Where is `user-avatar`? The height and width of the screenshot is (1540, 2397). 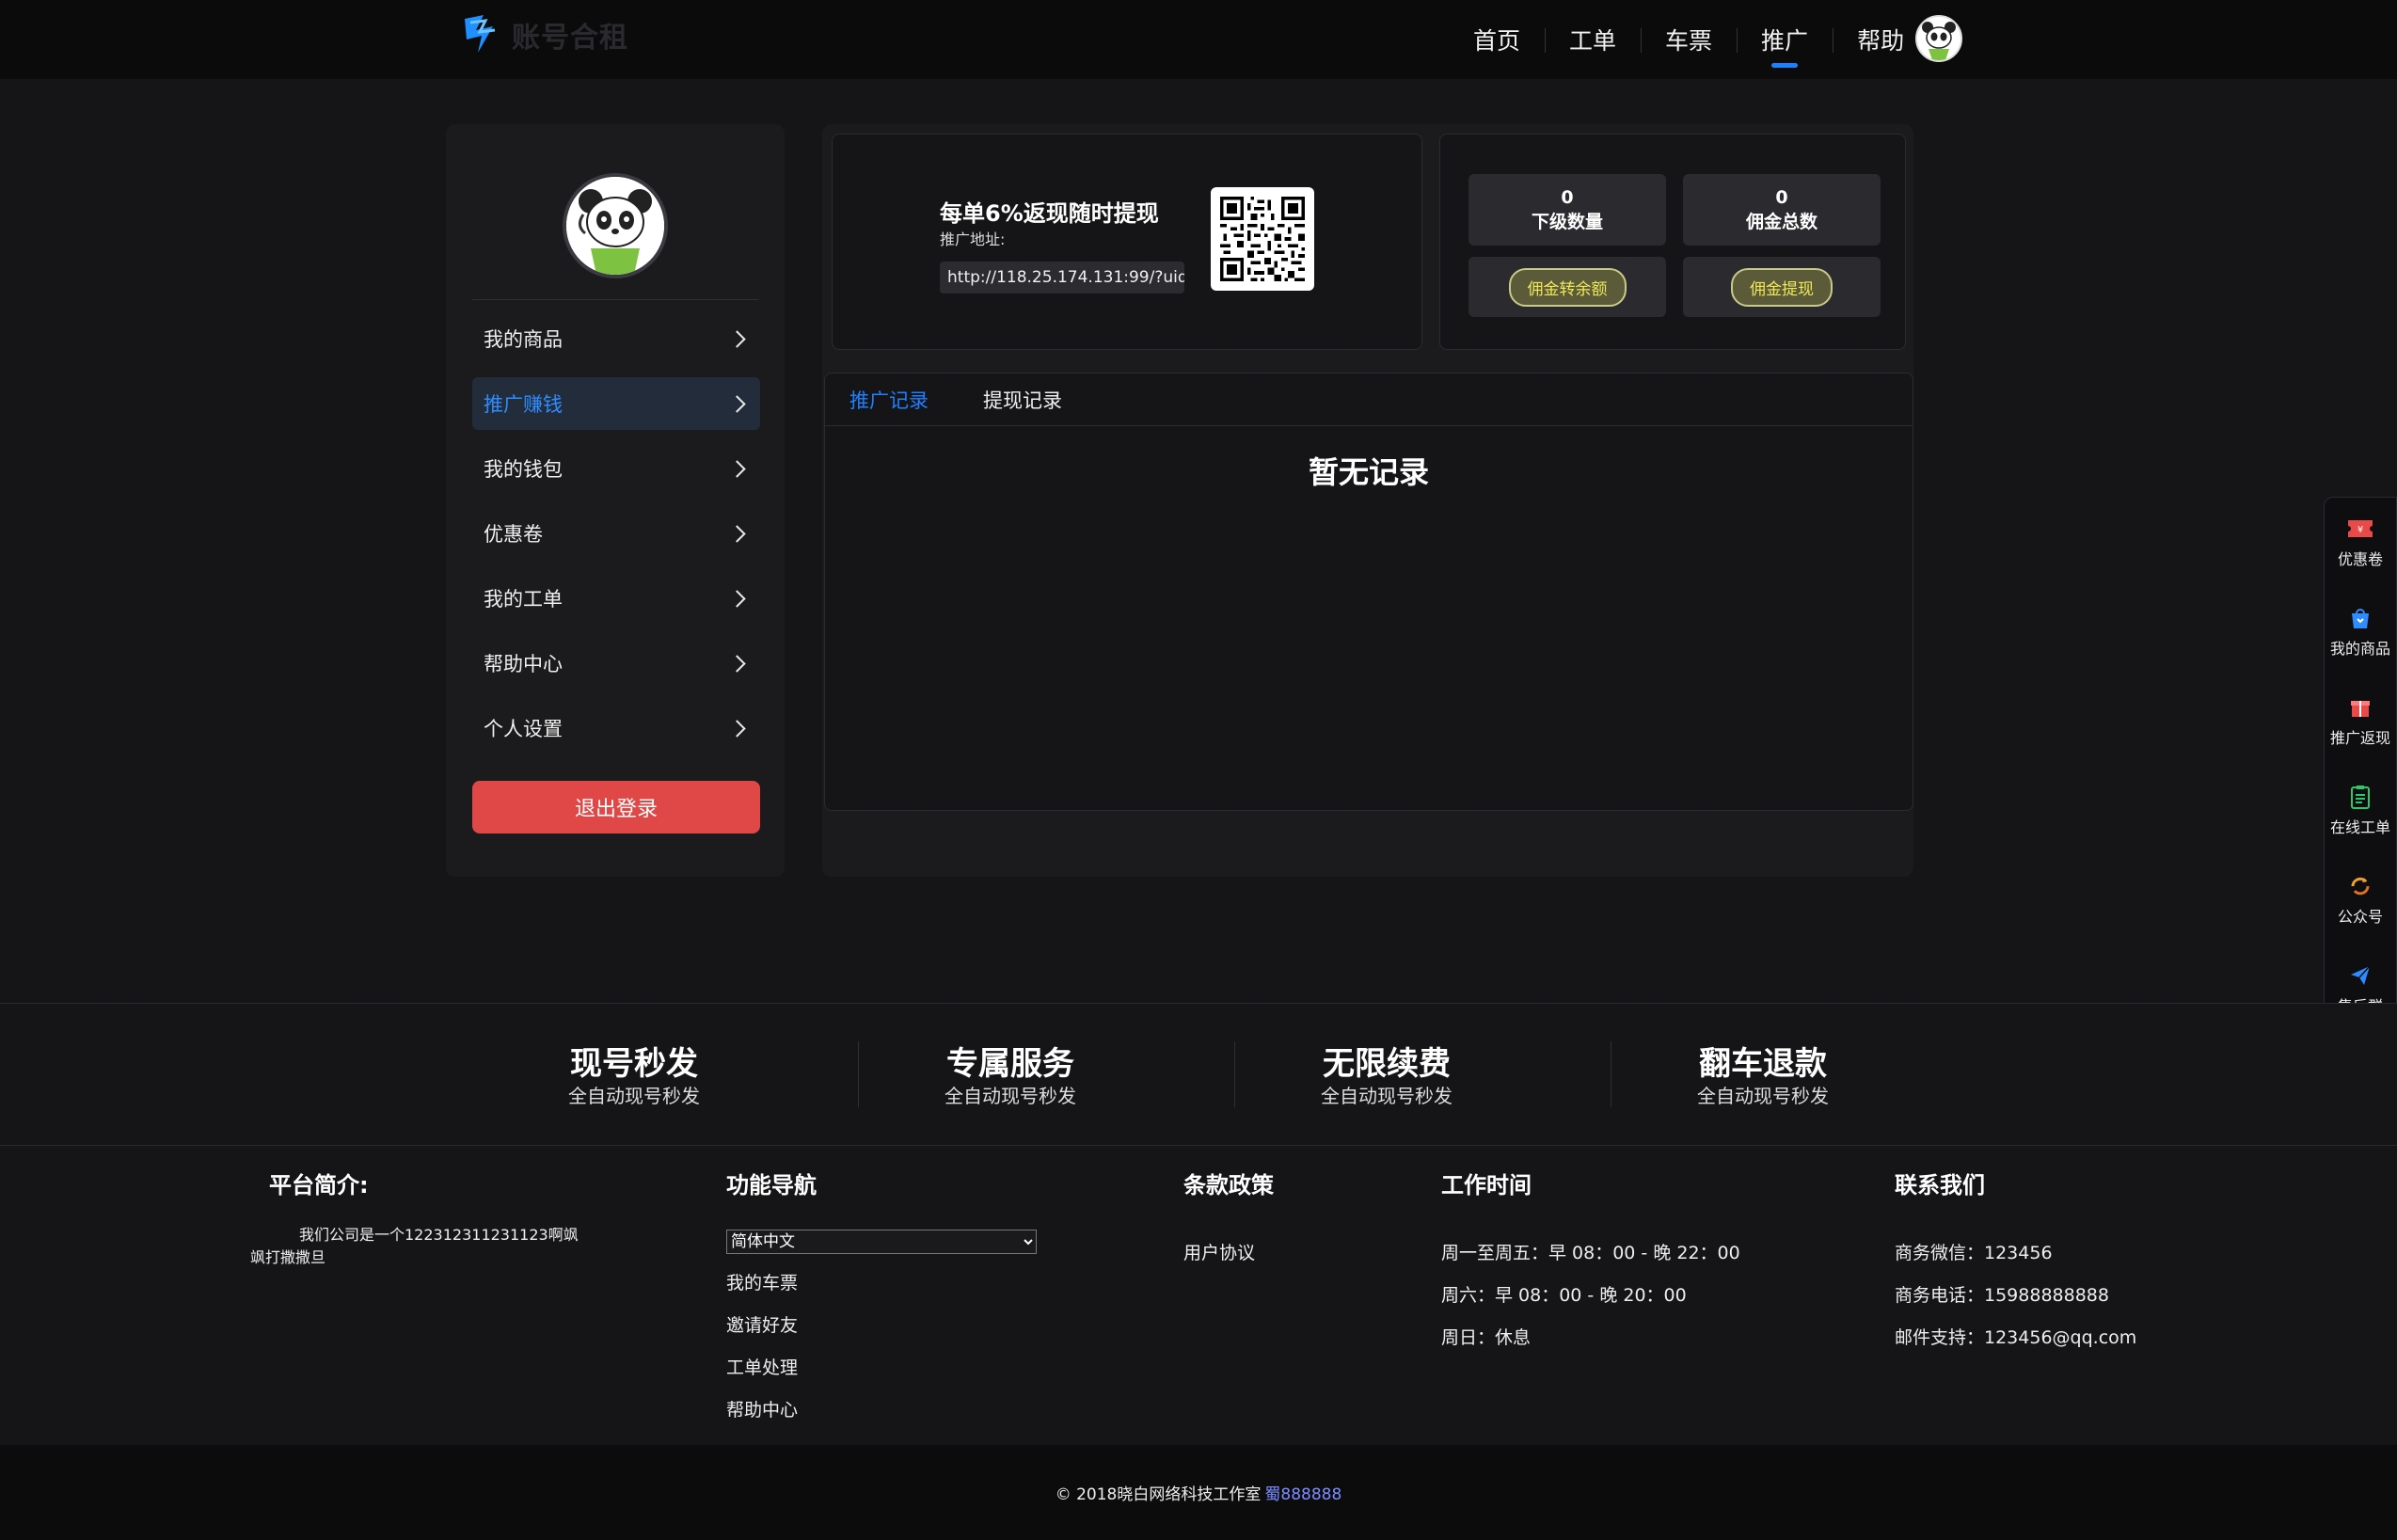 user-avatar is located at coordinates (1939, 38).